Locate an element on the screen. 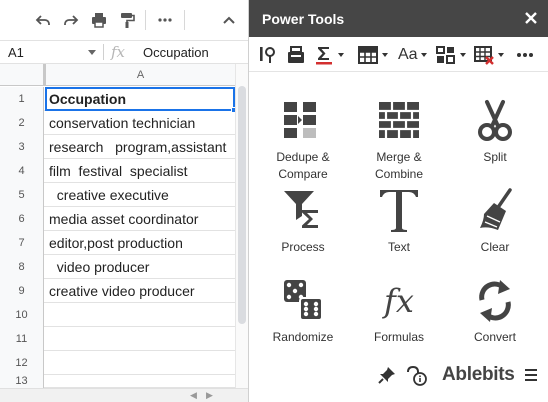 The height and width of the screenshot is (402, 548). convert-arrows-icon is located at coordinates (495, 301).